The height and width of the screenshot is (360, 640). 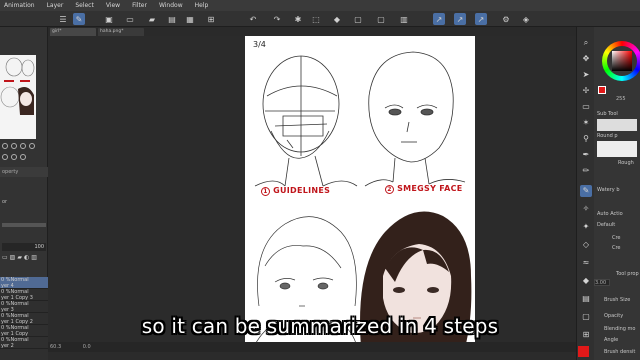 What do you see at coordinates (202, 5) in the screenshot?
I see `menu-help: Help` at bounding box center [202, 5].